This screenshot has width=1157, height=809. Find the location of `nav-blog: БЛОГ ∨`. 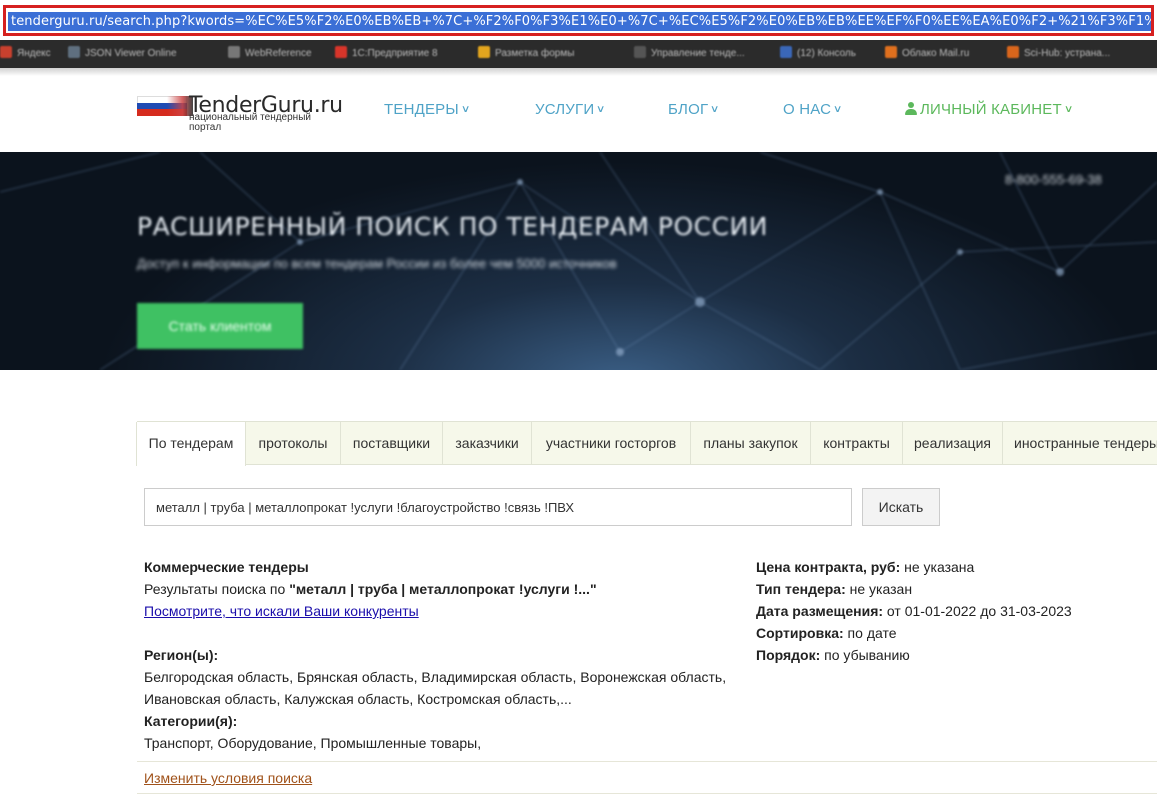

nav-blog: БЛОГ ∨ is located at coordinates (694, 110).